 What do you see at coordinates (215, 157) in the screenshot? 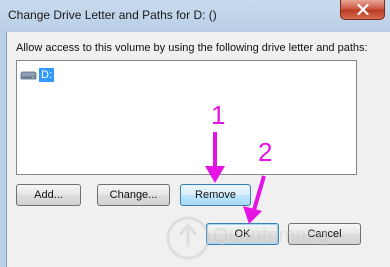
I see `step-1-arrow` at bounding box center [215, 157].